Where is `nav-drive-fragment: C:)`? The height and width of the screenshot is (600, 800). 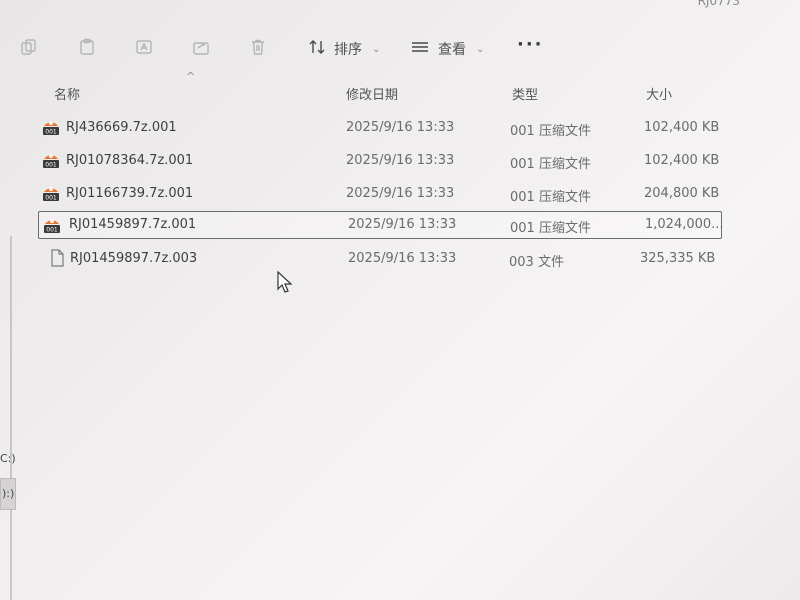
nav-drive-fragment: C:) is located at coordinates (8, 458).